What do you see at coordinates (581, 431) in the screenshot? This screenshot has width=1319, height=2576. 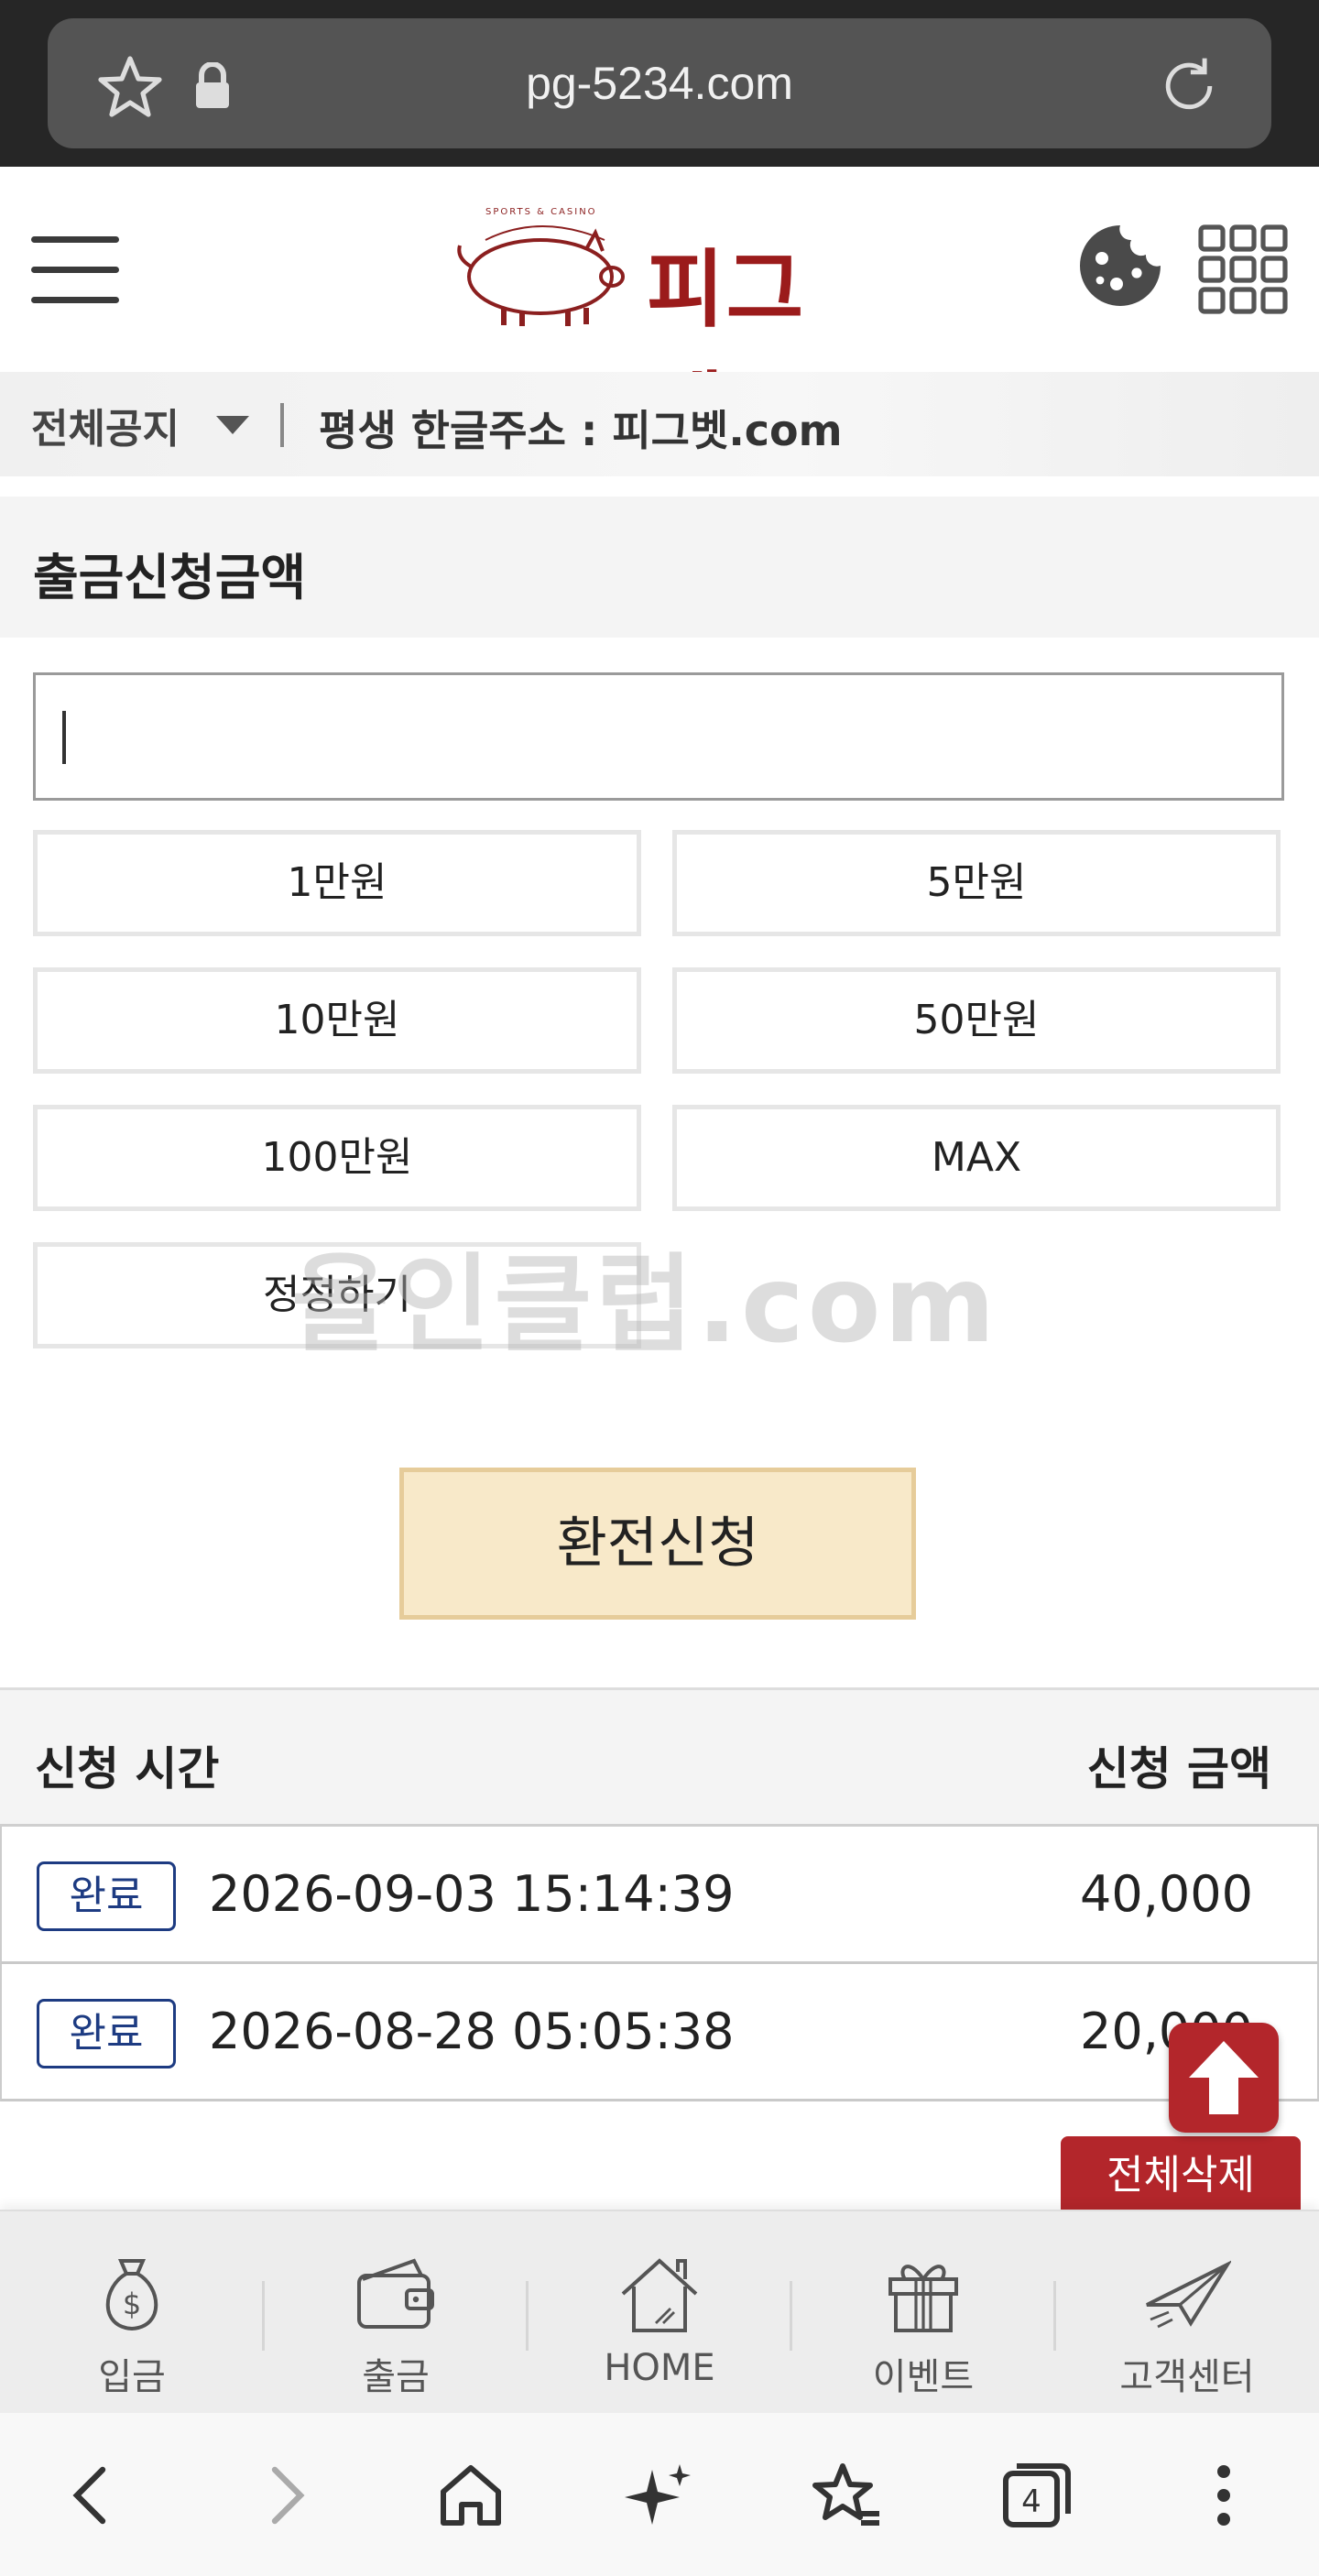 I see `notice-text: 평생 한글주소 : 피그벳.com` at bounding box center [581, 431].